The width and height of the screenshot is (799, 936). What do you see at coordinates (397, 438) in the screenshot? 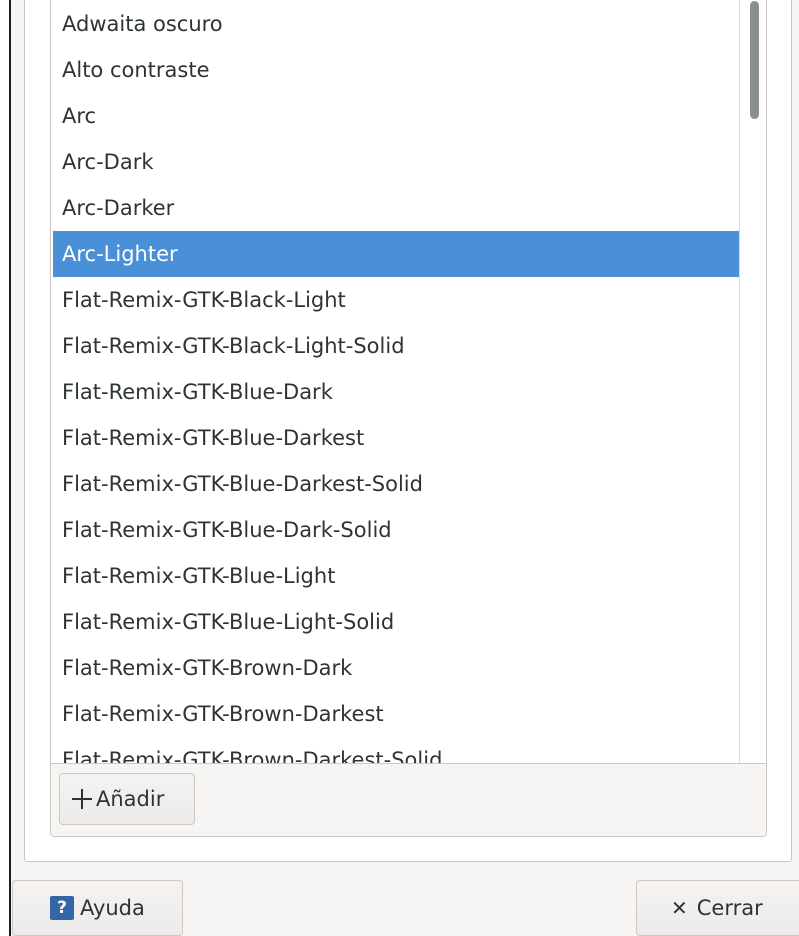
I see `theme-list-item: Flat-Remix-GTK-Blue-Darkest` at bounding box center [397, 438].